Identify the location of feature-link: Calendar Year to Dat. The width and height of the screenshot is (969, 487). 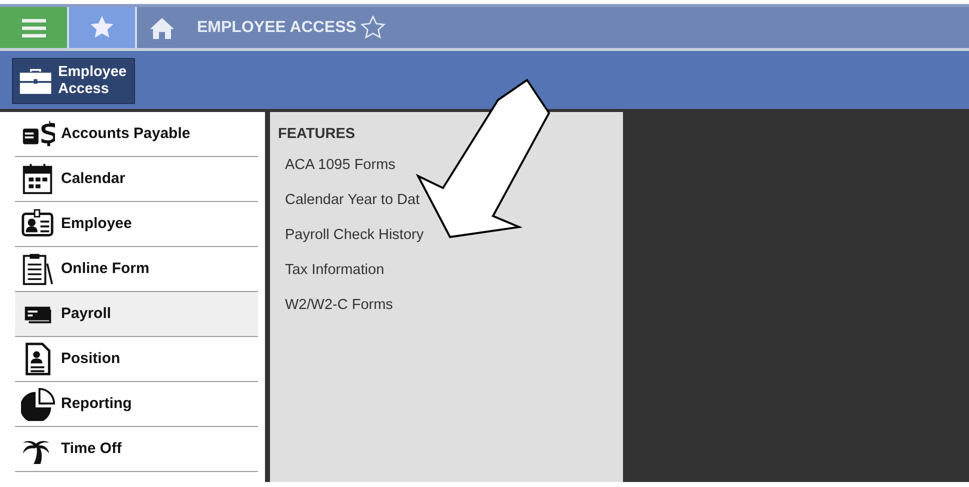
(446, 206).